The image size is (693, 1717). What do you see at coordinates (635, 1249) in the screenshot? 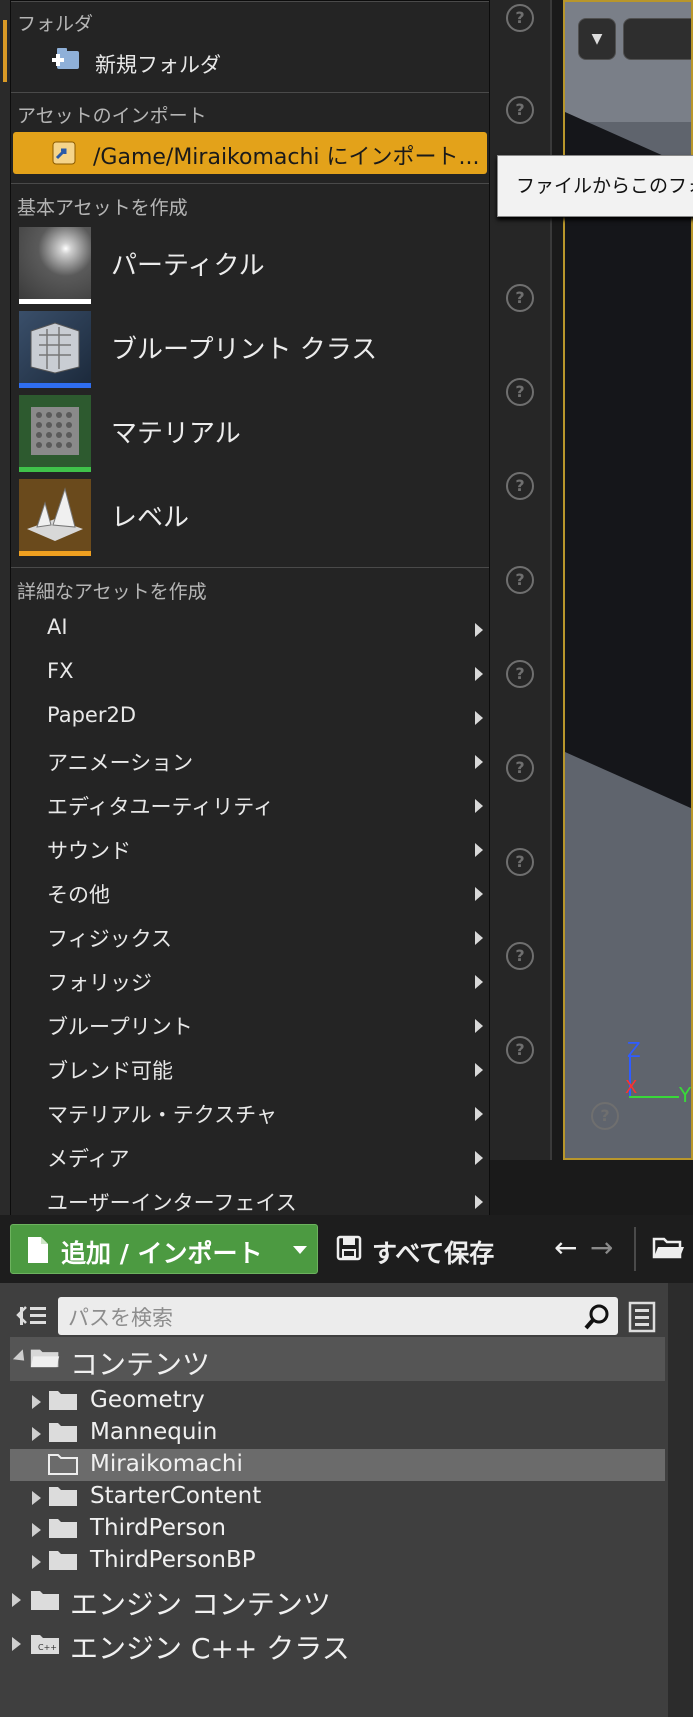
I see `toolbar-divider` at bounding box center [635, 1249].